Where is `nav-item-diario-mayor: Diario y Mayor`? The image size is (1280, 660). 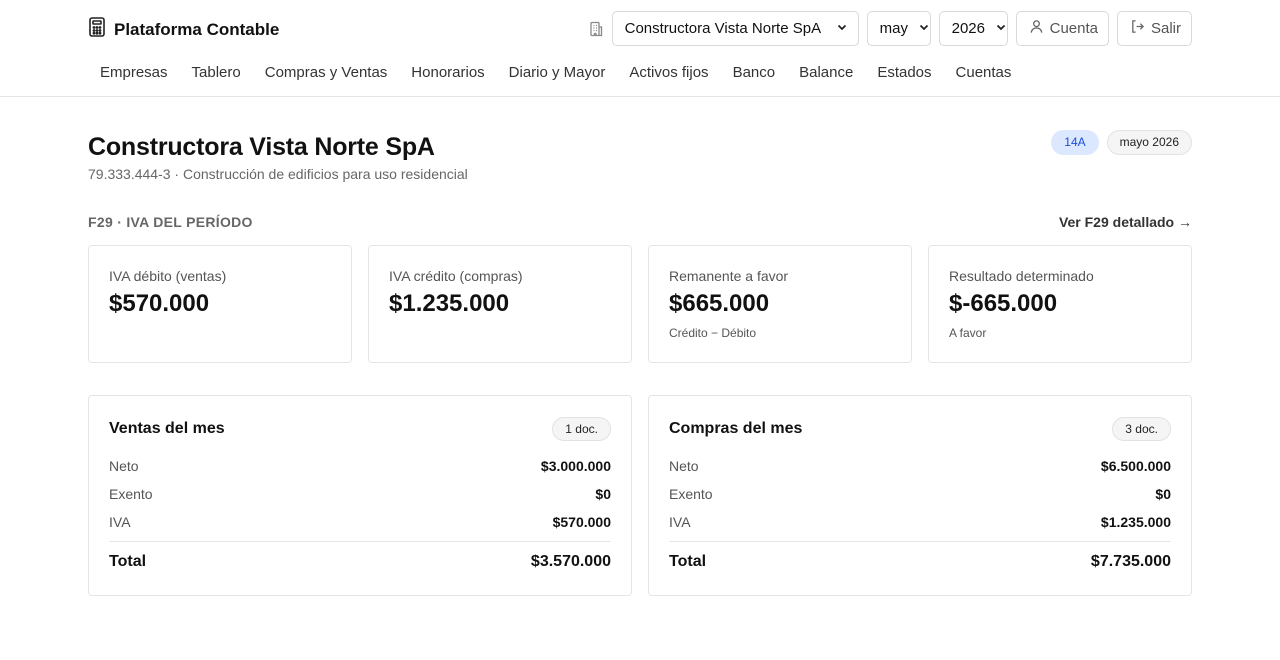
nav-item-diario-mayor: Diario y Mayor is located at coordinates (557, 73).